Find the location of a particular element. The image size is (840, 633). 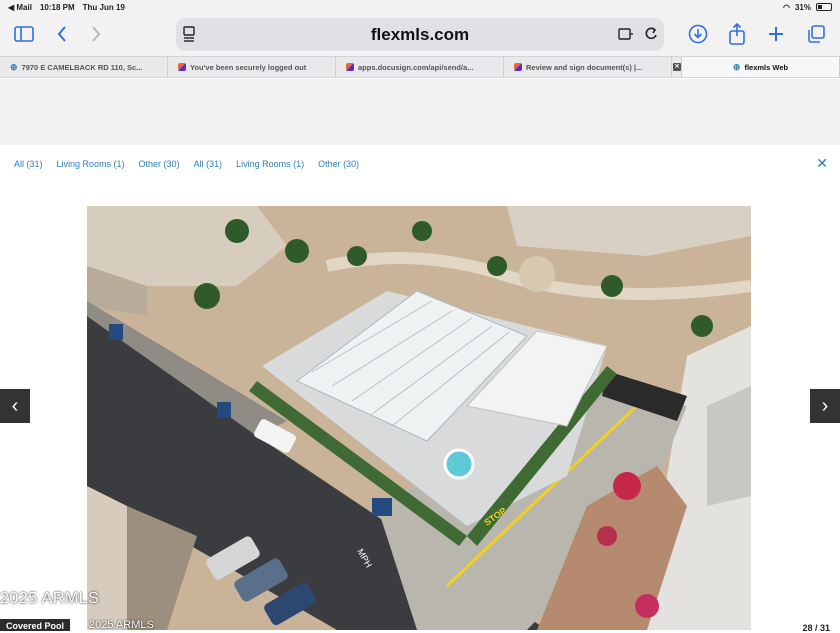

close-icon: ✕ is located at coordinates (677, 67).